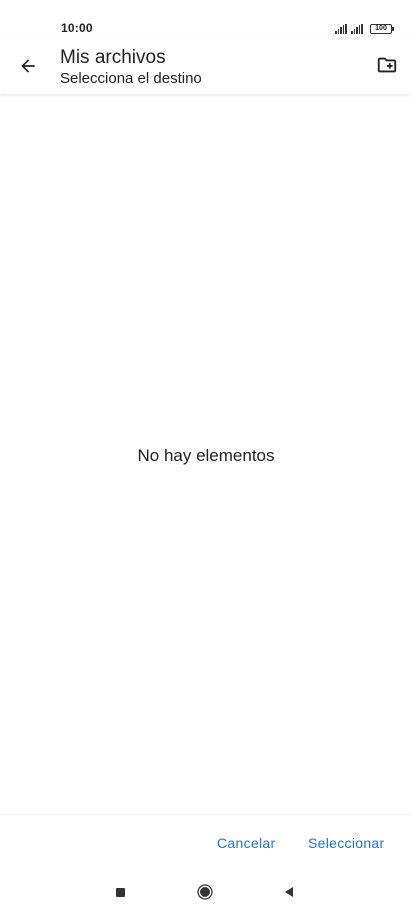 Image resolution: width=412 pixels, height=915 pixels. Describe the element at coordinates (131, 78) in the screenshot. I see `page-subtitle: Selecciona el destino` at that location.